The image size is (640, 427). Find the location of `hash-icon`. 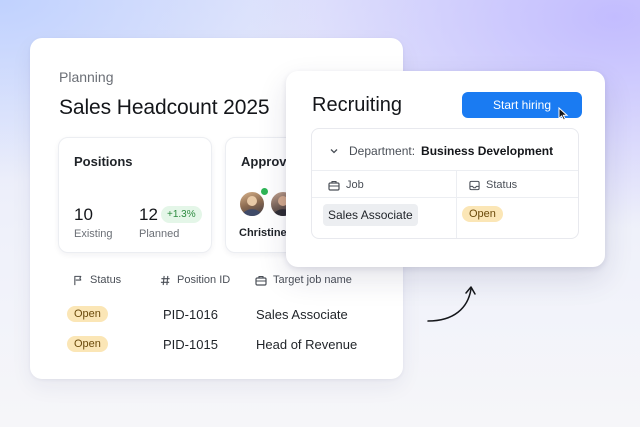

hash-icon is located at coordinates (165, 280).